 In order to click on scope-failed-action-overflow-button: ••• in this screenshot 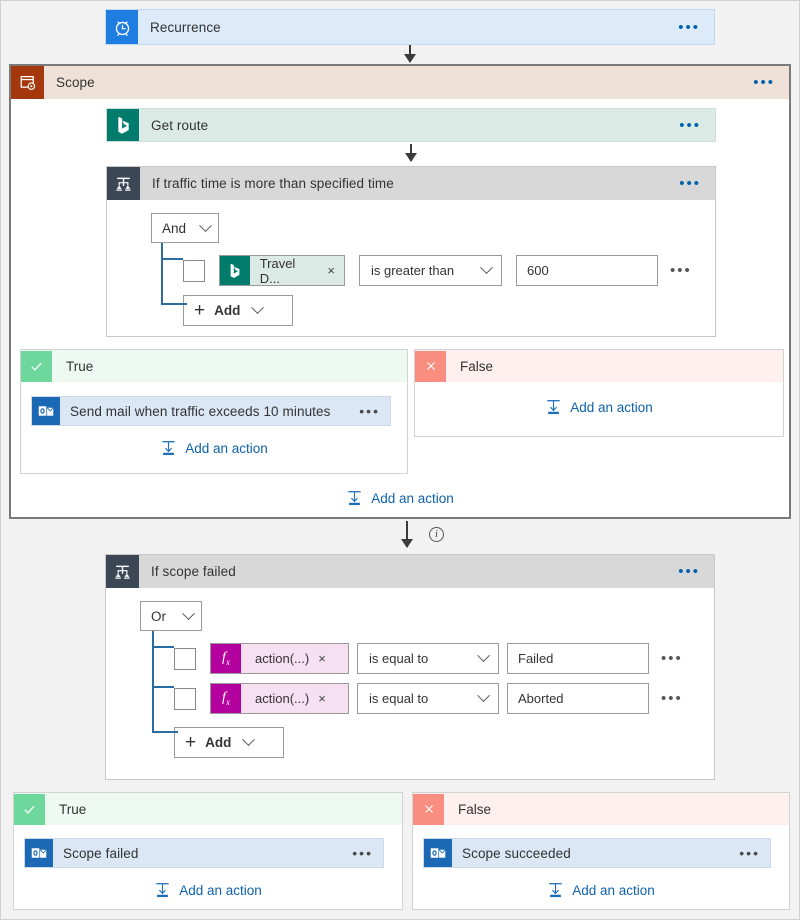, I will do `click(362, 853)`.